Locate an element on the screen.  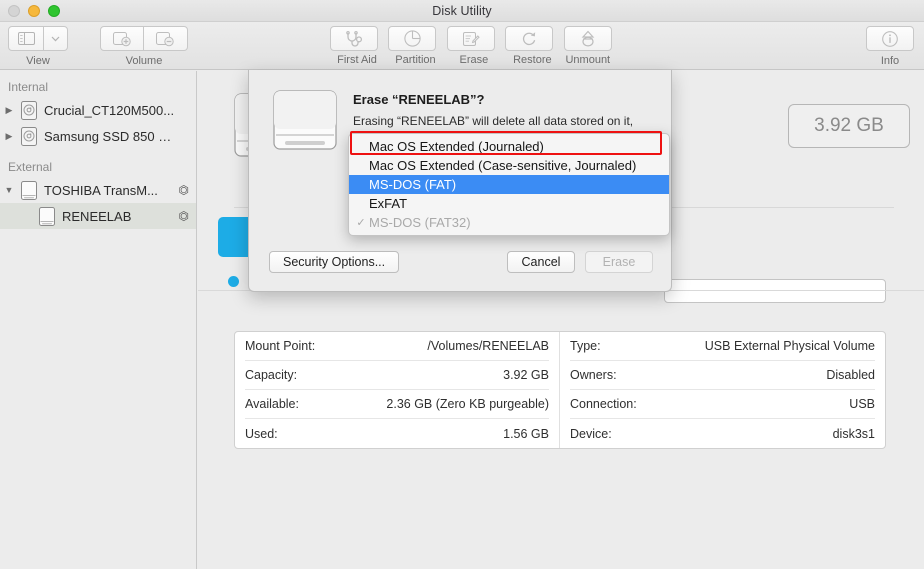
partition-button is located at coordinates (412, 38).